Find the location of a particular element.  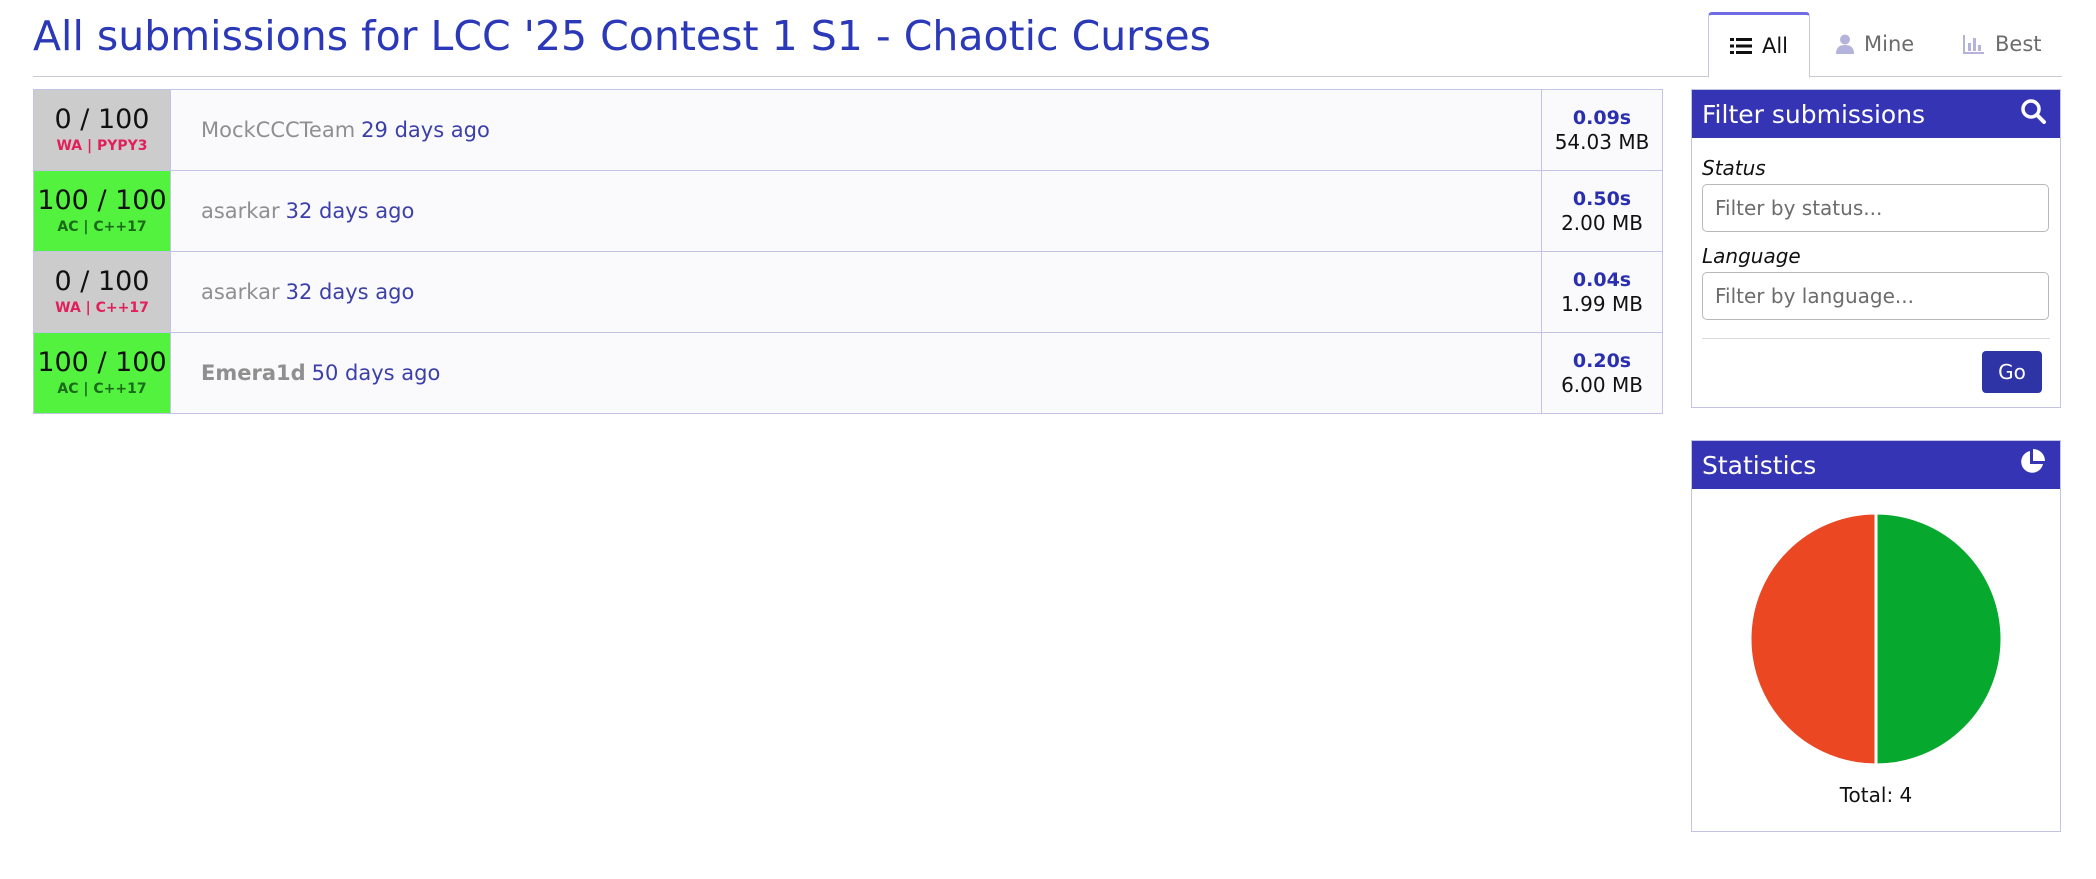

memory-usage: 1.99 MB is located at coordinates (1602, 304).